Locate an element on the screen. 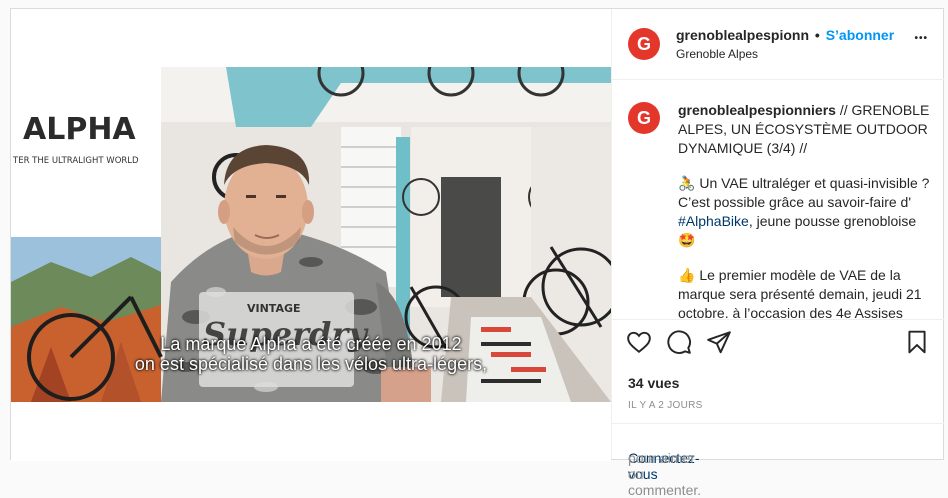 The height and width of the screenshot is (498, 948). caption-avatar-letter: G is located at coordinates (643, 117).